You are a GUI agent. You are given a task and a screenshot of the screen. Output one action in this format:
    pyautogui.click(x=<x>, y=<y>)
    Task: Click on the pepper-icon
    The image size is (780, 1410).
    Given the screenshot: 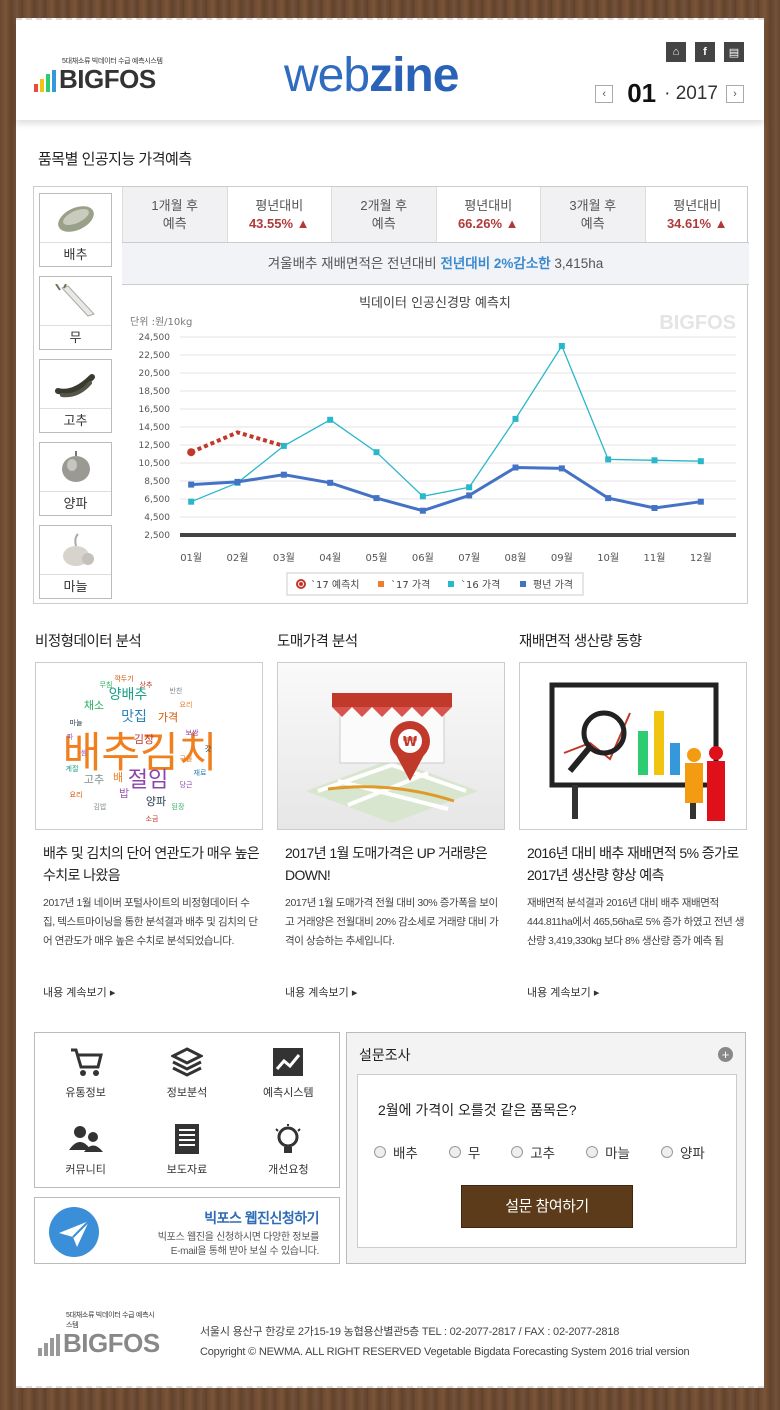 What is the action you would take?
    pyautogui.click(x=76, y=384)
    